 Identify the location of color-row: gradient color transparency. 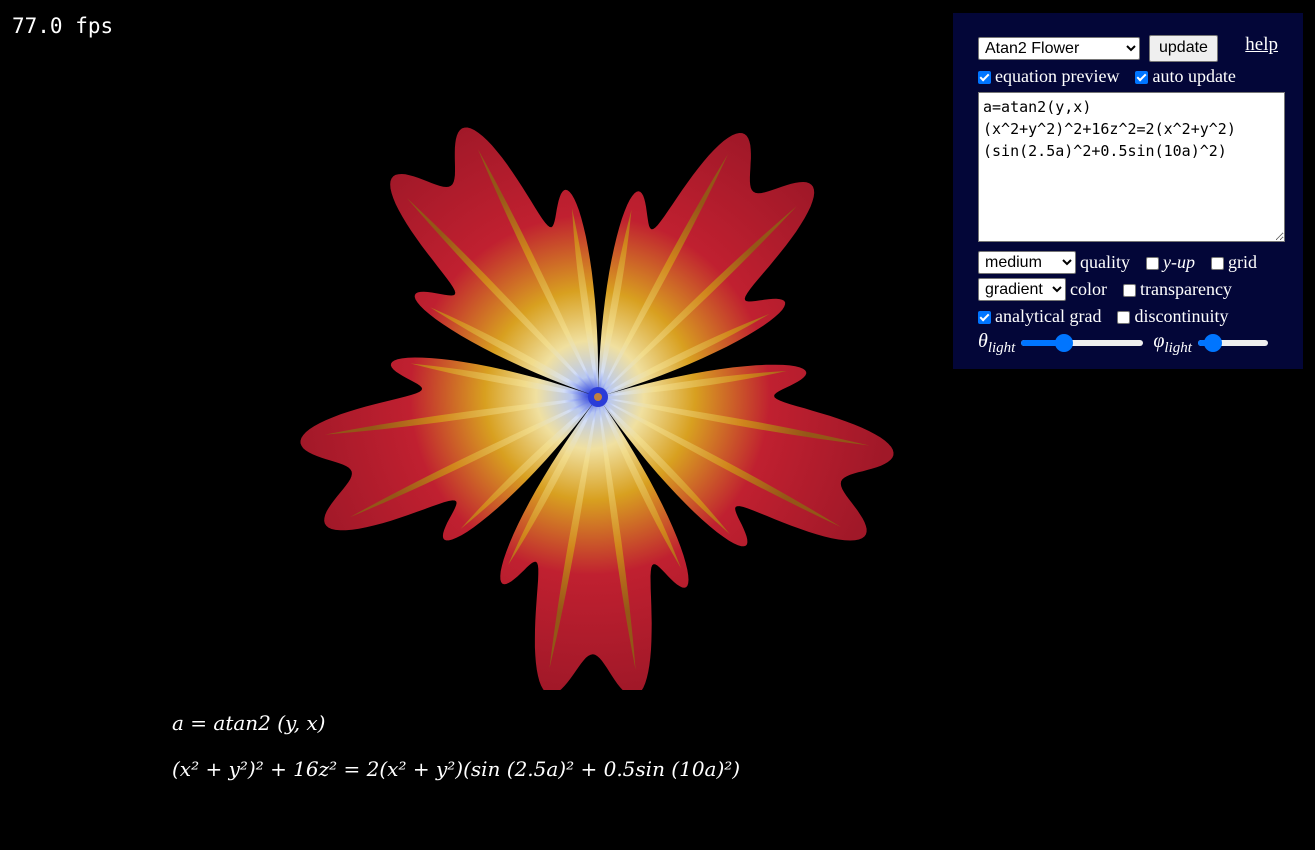
(1131, 289).